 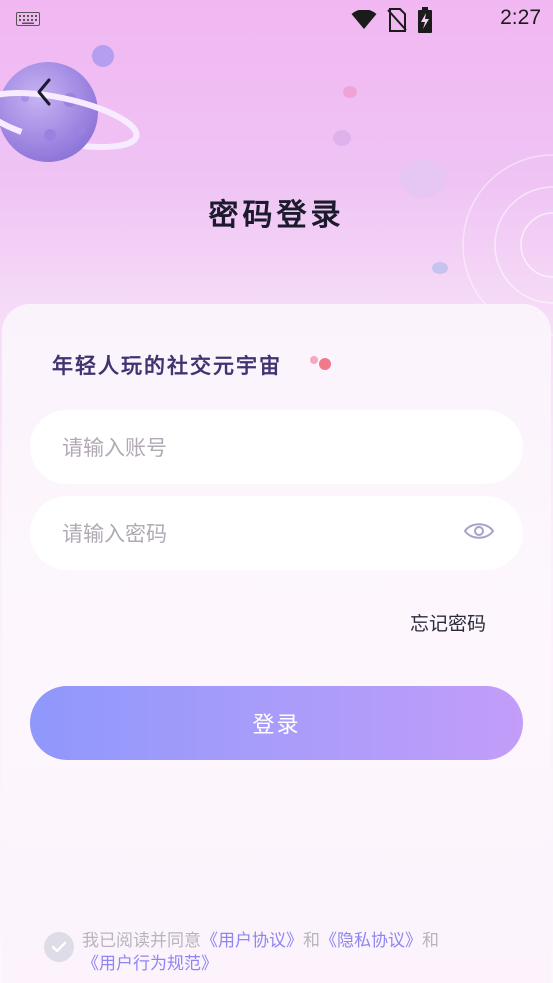 What do you see at coordinates (276, 723) in the screenshot?
I see `login-button: 登录` at bounding box center [276, 723].